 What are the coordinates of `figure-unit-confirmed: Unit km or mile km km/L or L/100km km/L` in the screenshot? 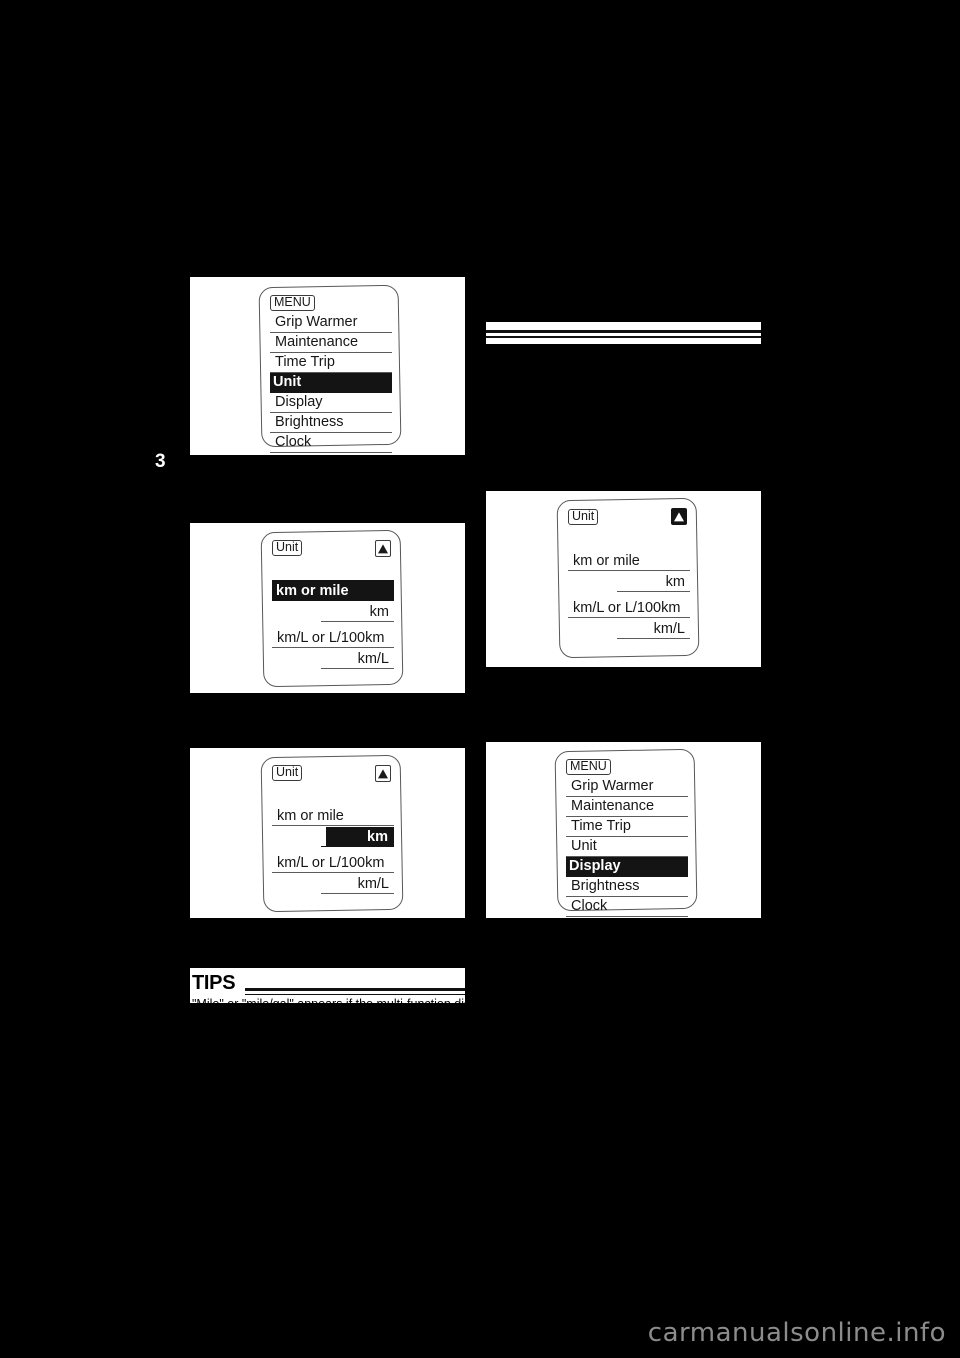 It's located at (623, 579).